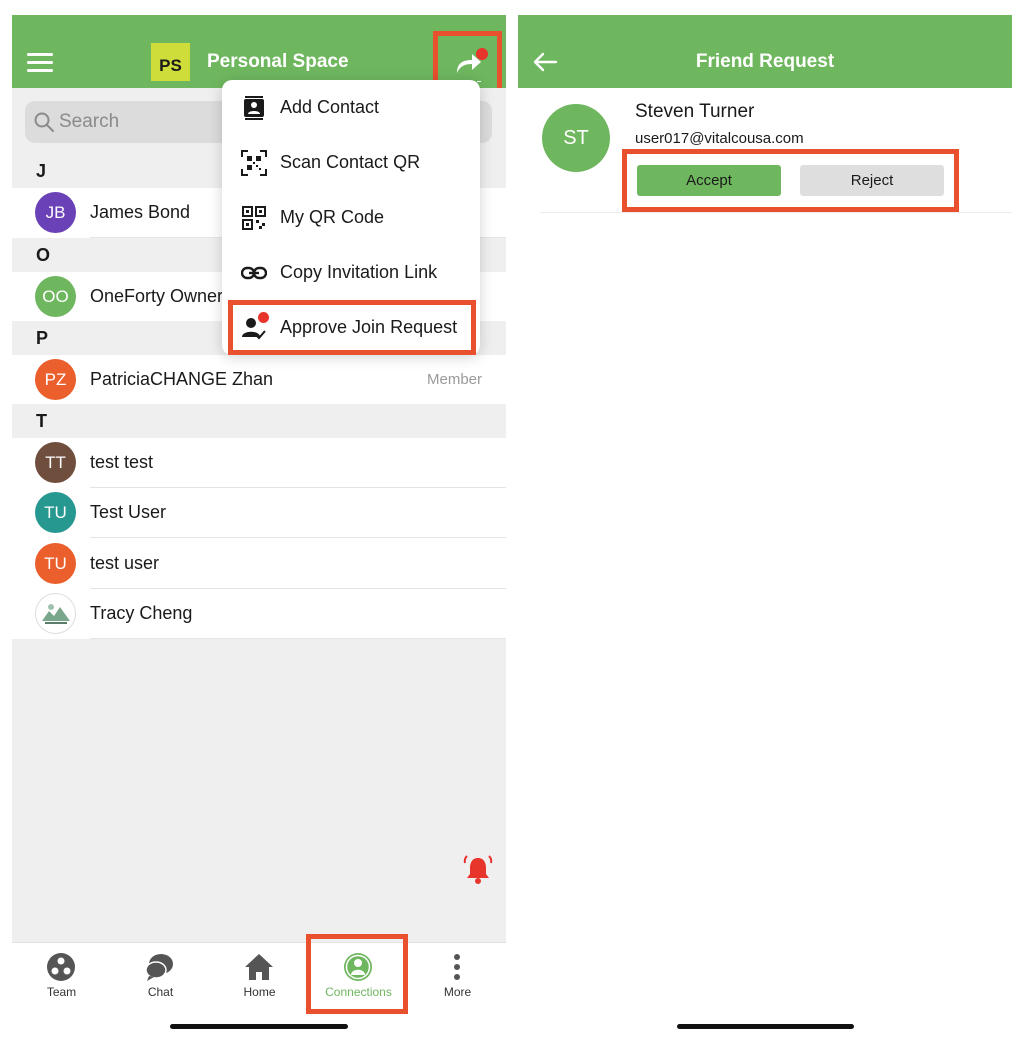  I want to click on more-icon, so click(457, 967).